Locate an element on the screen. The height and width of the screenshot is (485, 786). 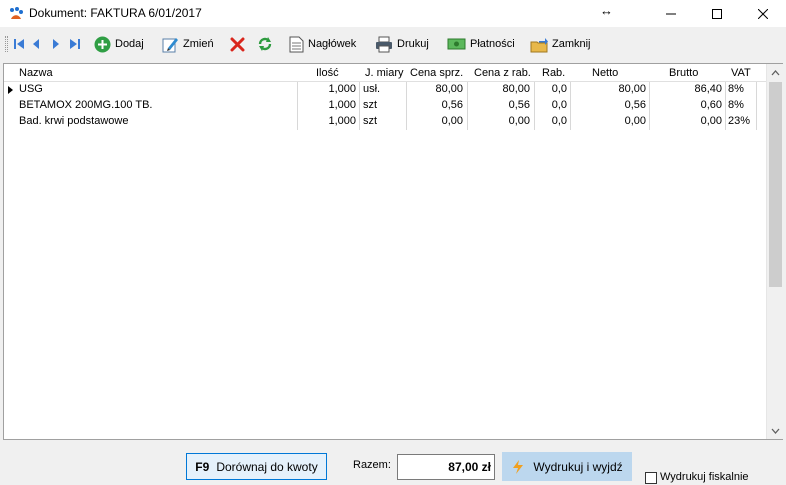
cell-discount-price: 80,00 is located at coordinates (516, 89).